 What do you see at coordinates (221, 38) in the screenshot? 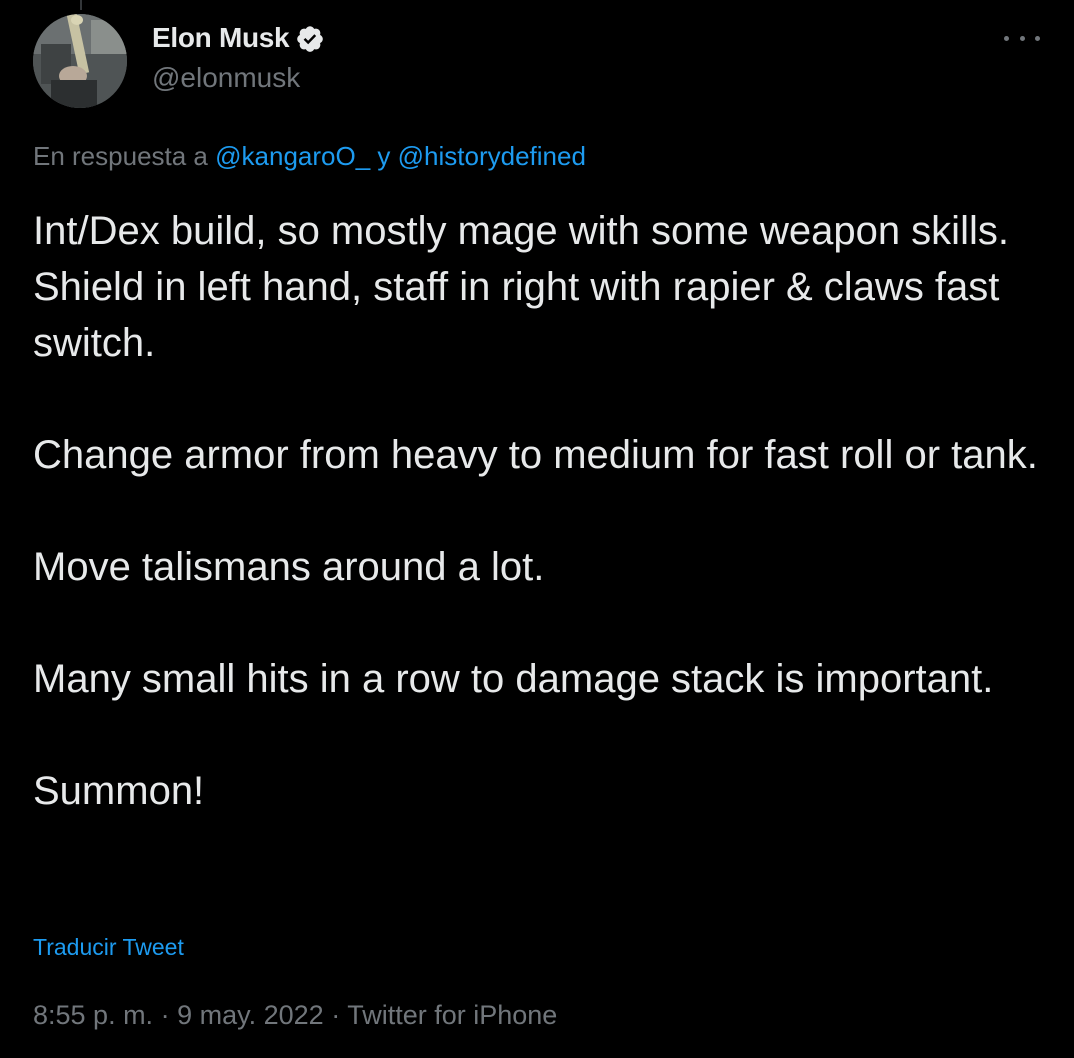
I see `author-display-name: Elon Musk` at bounding box center [221, 38].